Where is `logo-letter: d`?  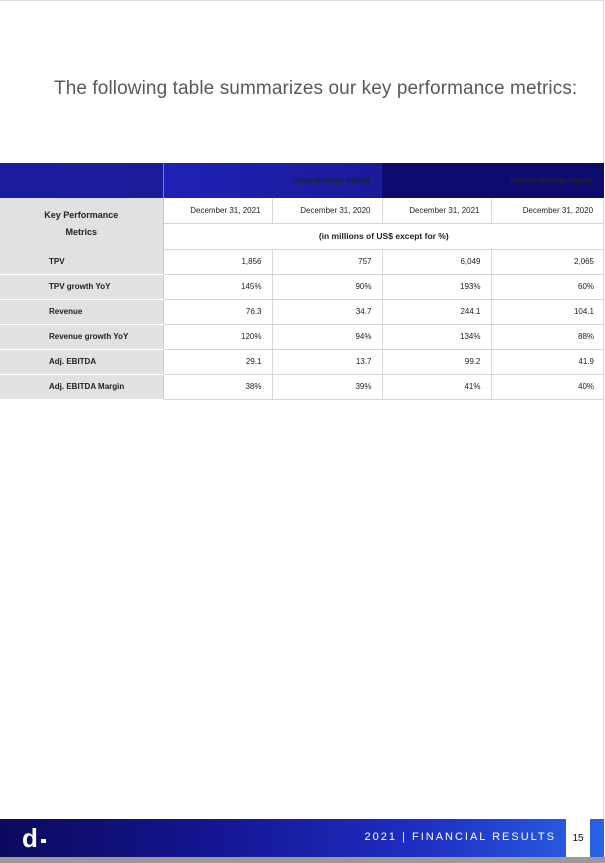
logo-letter: d is located at coordinates (30, 838).